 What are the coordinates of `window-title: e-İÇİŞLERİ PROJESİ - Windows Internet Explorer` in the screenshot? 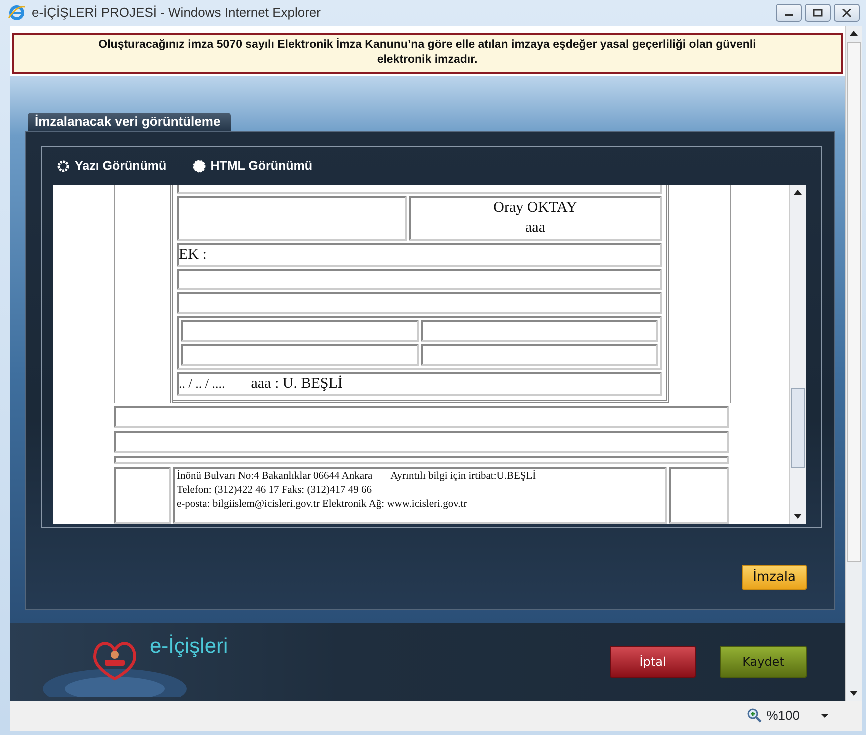 It's located at (176, 13).